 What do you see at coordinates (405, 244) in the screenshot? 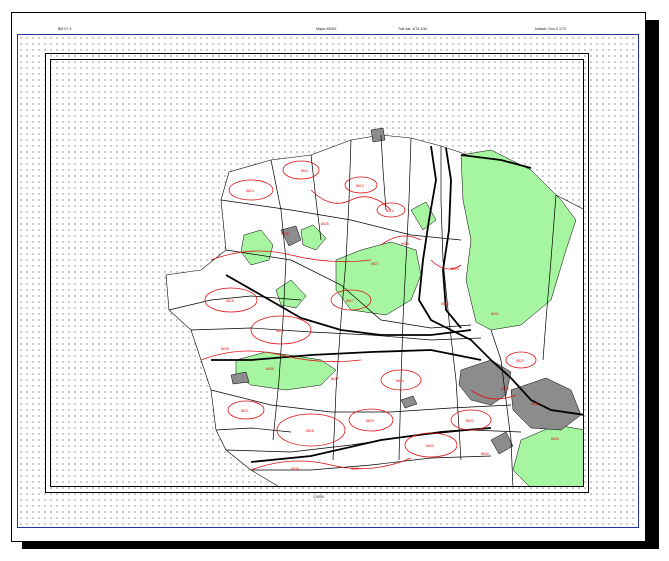
I see `map-label: 8628` at bounding box center [405, 244].